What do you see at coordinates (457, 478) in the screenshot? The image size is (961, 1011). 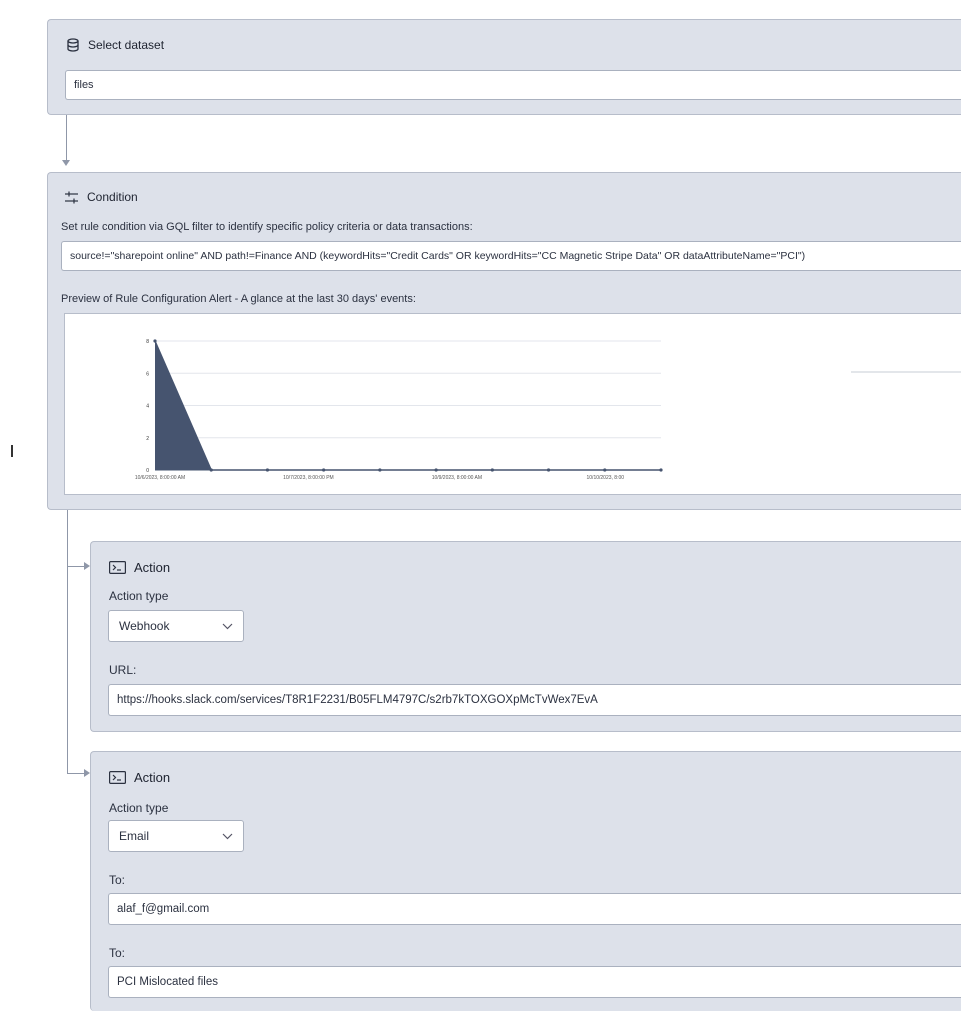 I see `x-tick-label: 10/9/2023, 8:00:00 AM` at bounding box center [457, 478].